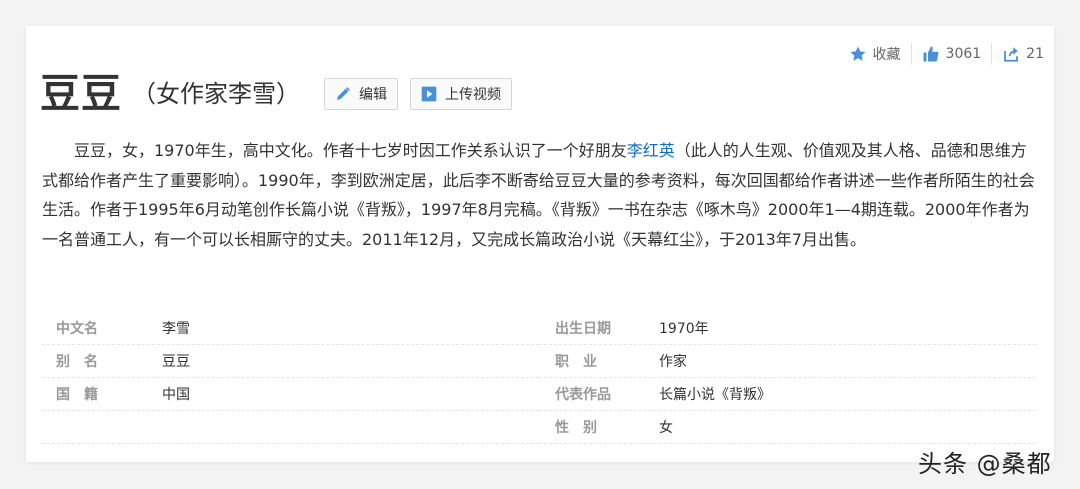 The height and width of the screenshot is (489, 1080). Describe the element at coordinates (176, 395) in the screenshot. I see `info-value: 中国` at that location.